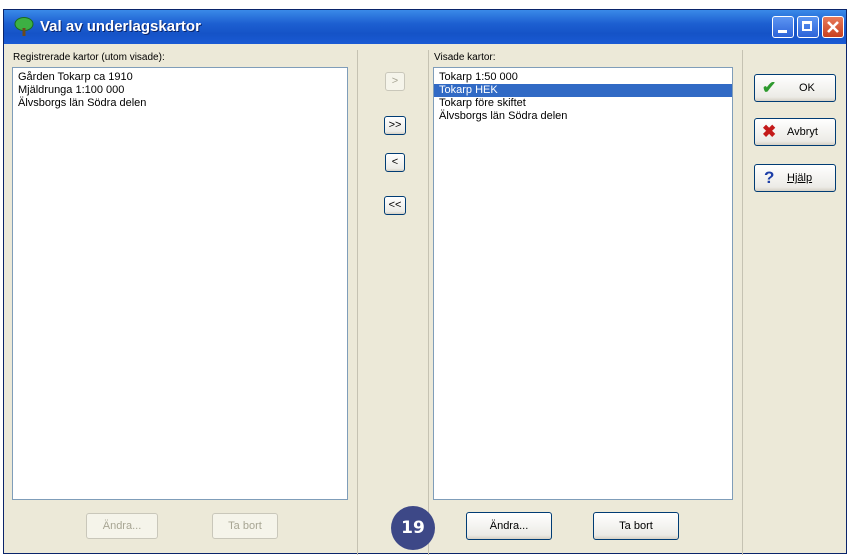 This screenshot has width=850, height=555. I want to click on minimize-button, so click(783, 27).